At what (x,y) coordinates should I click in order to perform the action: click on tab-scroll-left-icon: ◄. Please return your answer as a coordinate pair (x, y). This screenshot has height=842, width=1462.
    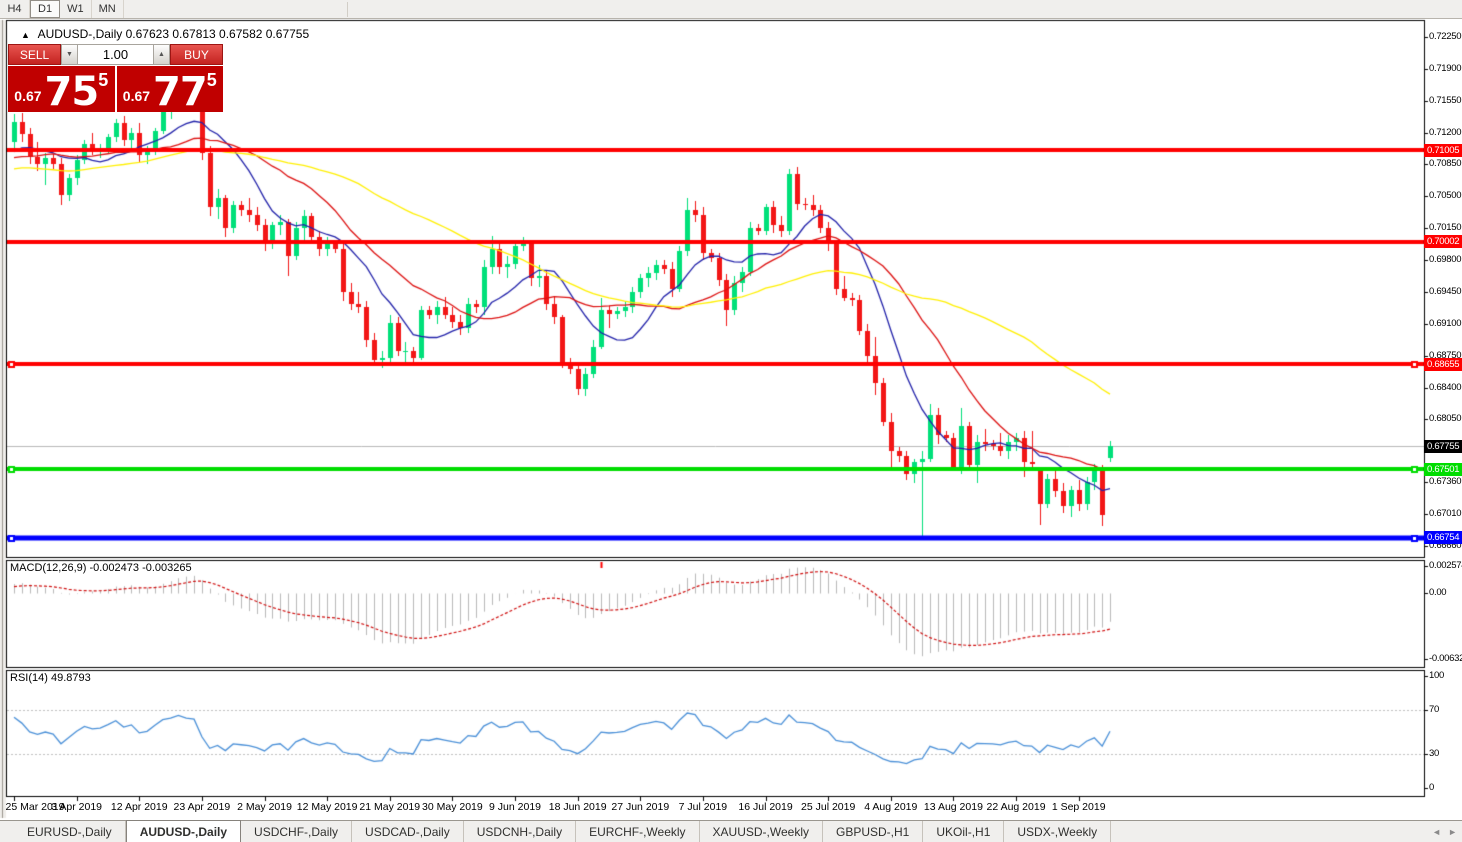
    Looking at the image, I should click on (1436, 832).